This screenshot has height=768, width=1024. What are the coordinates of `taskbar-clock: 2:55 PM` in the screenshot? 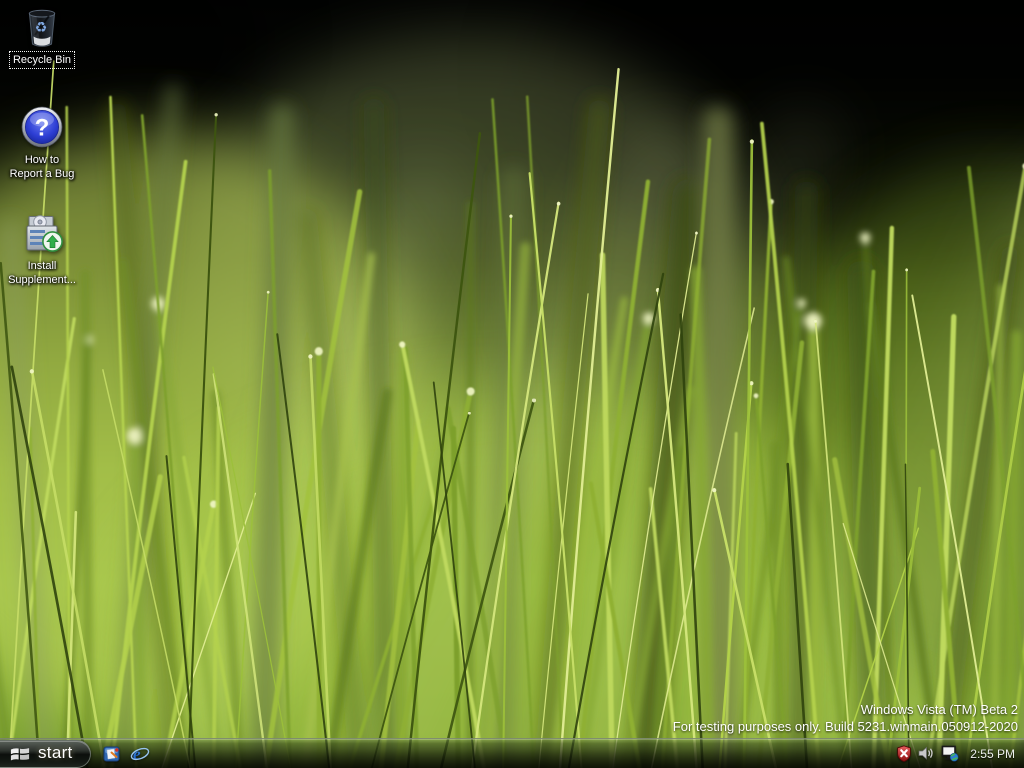 It's located at (992, 754).